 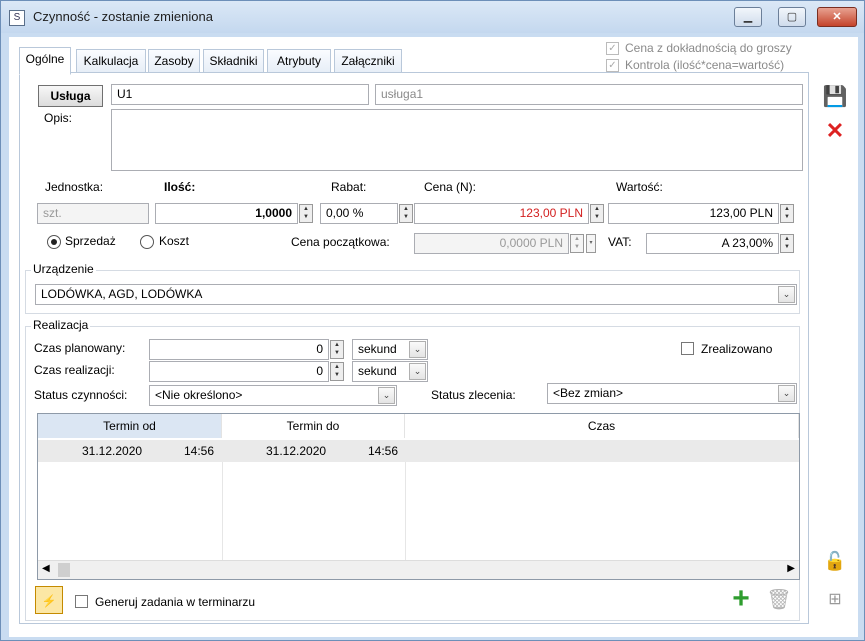 I want to click on initial-price-spinner: ▲ ▼, so click(x=577, y=243).